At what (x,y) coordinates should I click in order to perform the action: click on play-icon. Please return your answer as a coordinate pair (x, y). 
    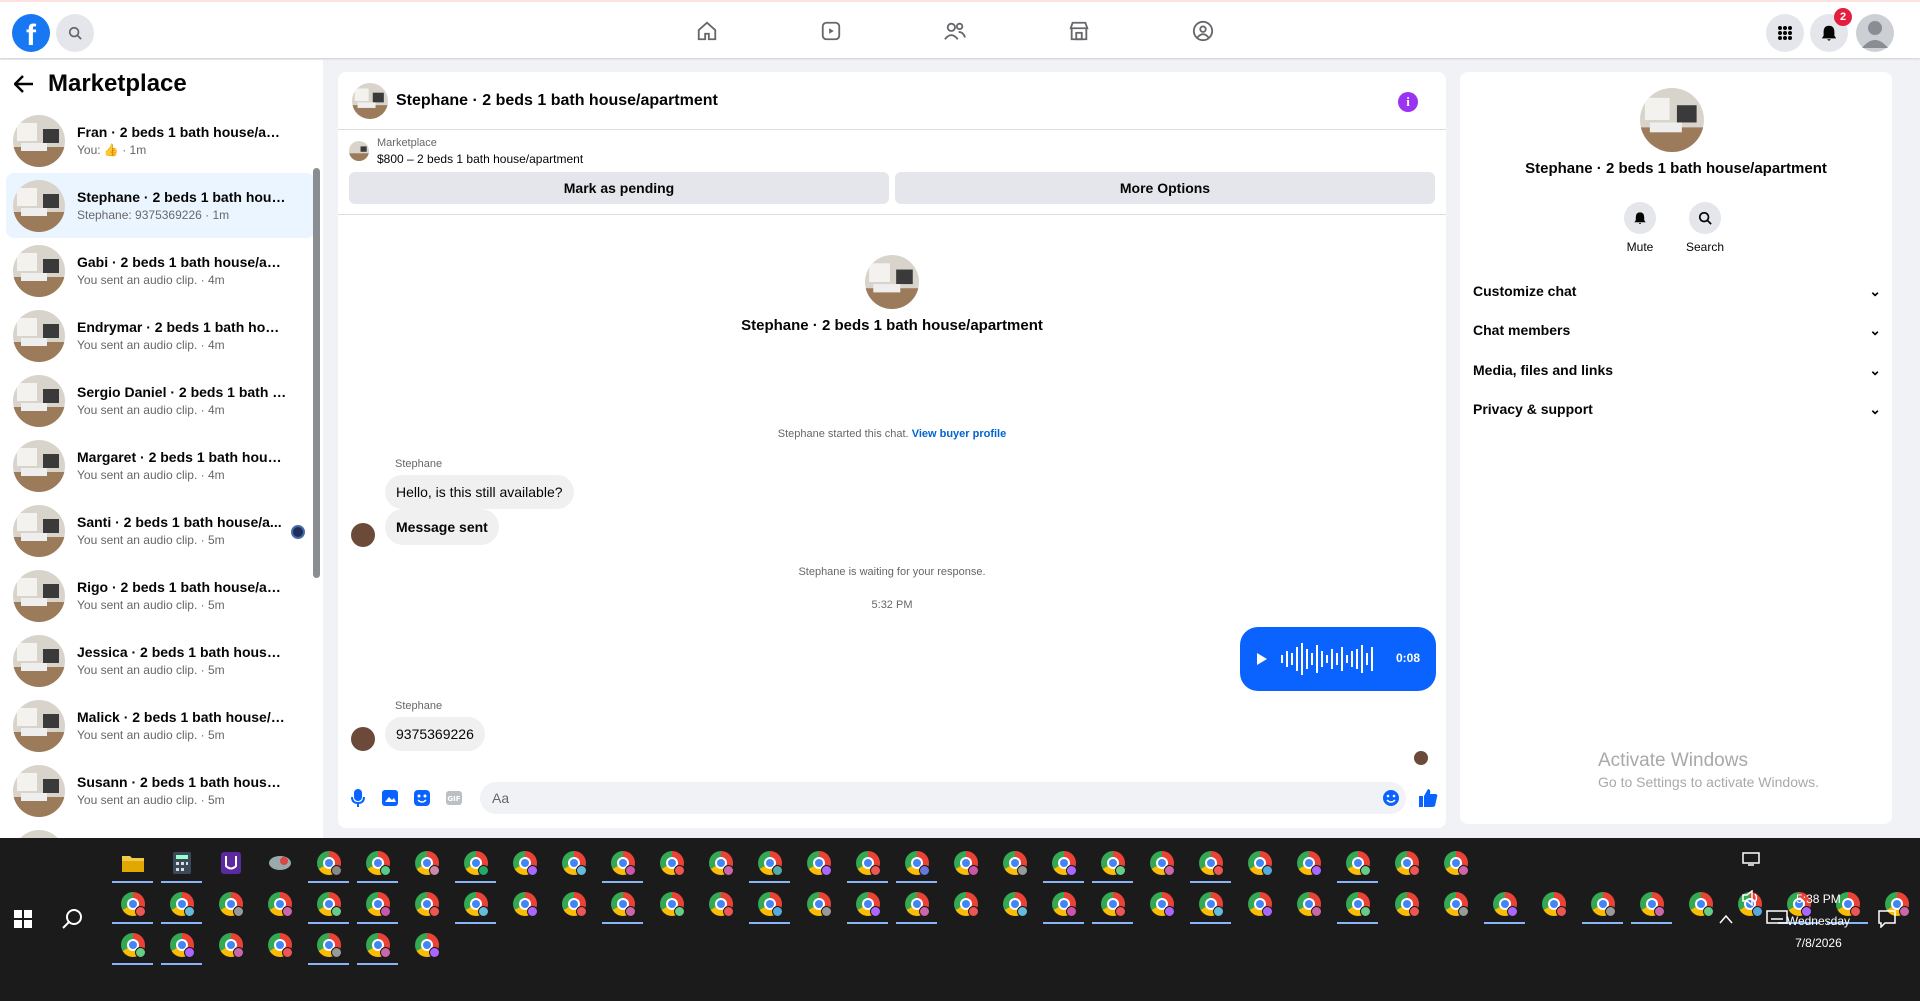
    Looking at the image, I should click on (1262, 659).